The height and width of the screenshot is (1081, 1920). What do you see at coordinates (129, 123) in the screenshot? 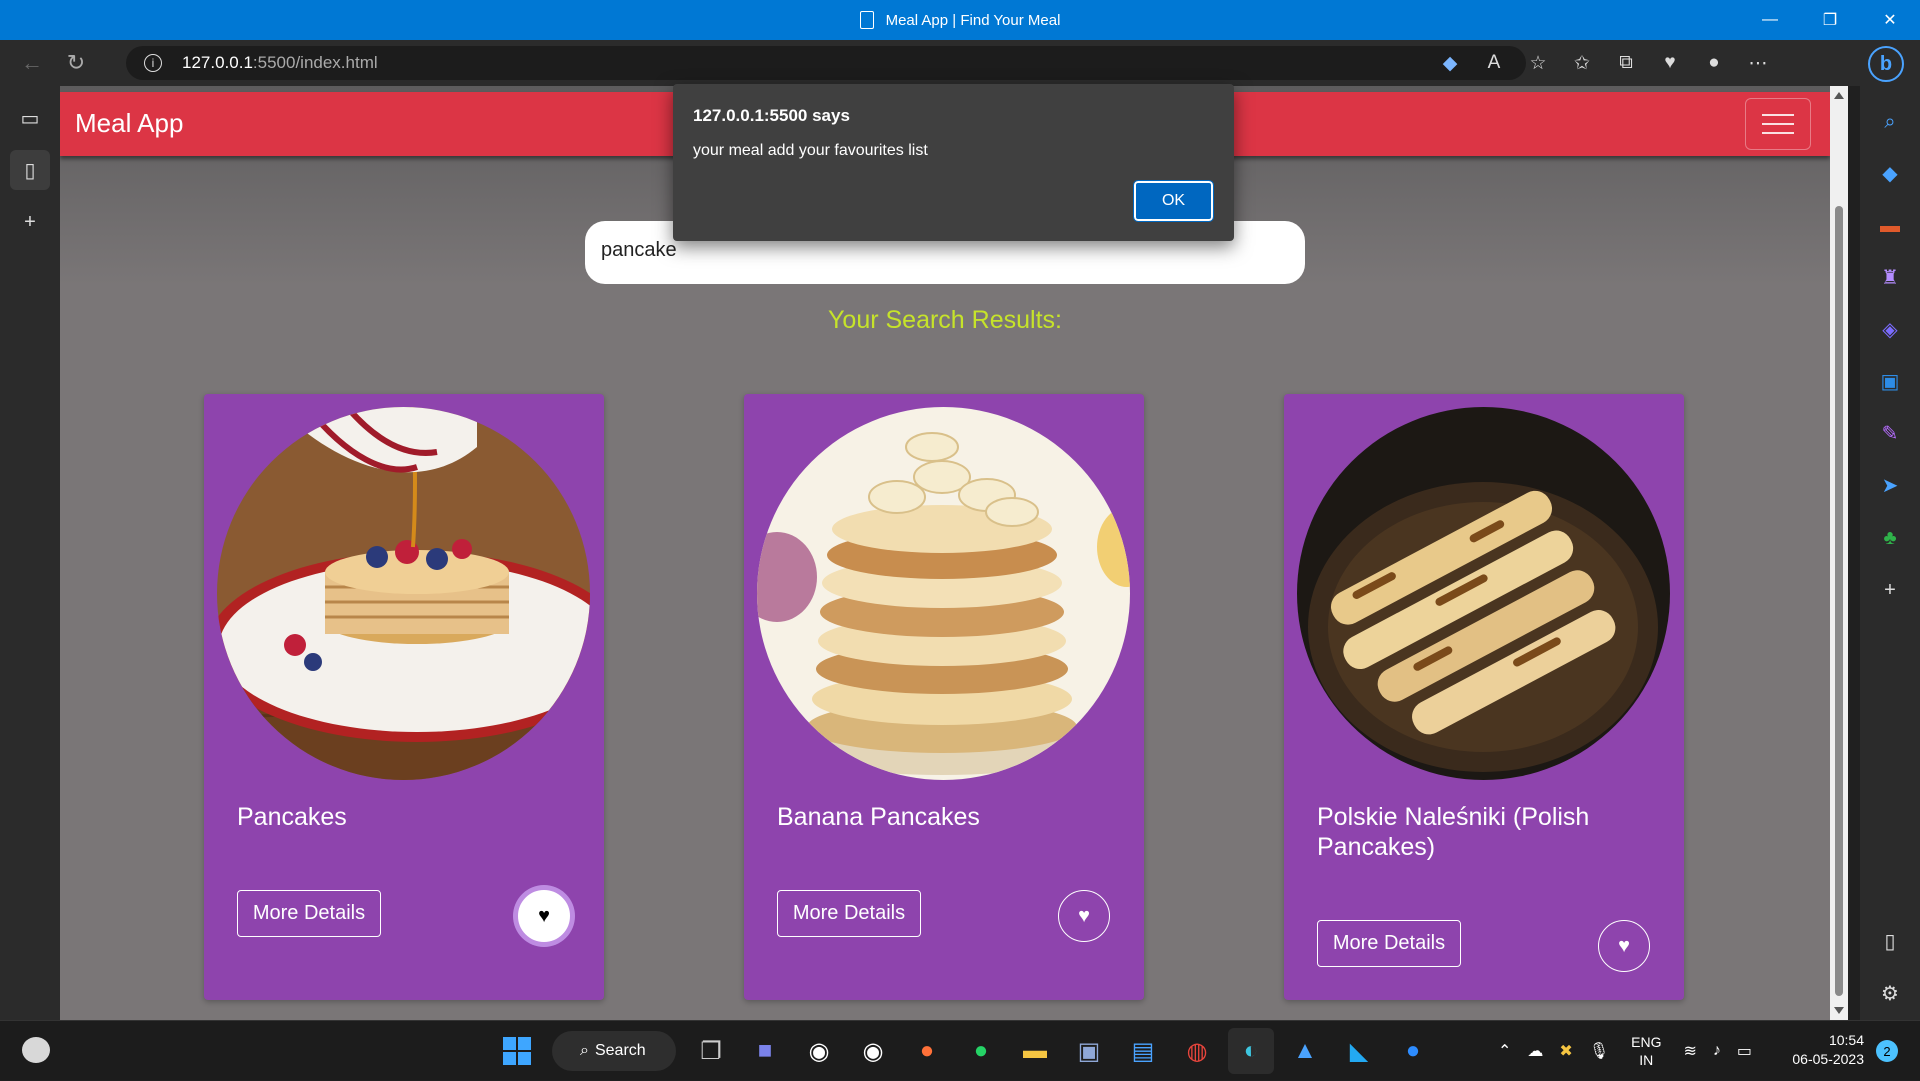
I see `brand-title: Meal App` at bounding box center [129, 123].